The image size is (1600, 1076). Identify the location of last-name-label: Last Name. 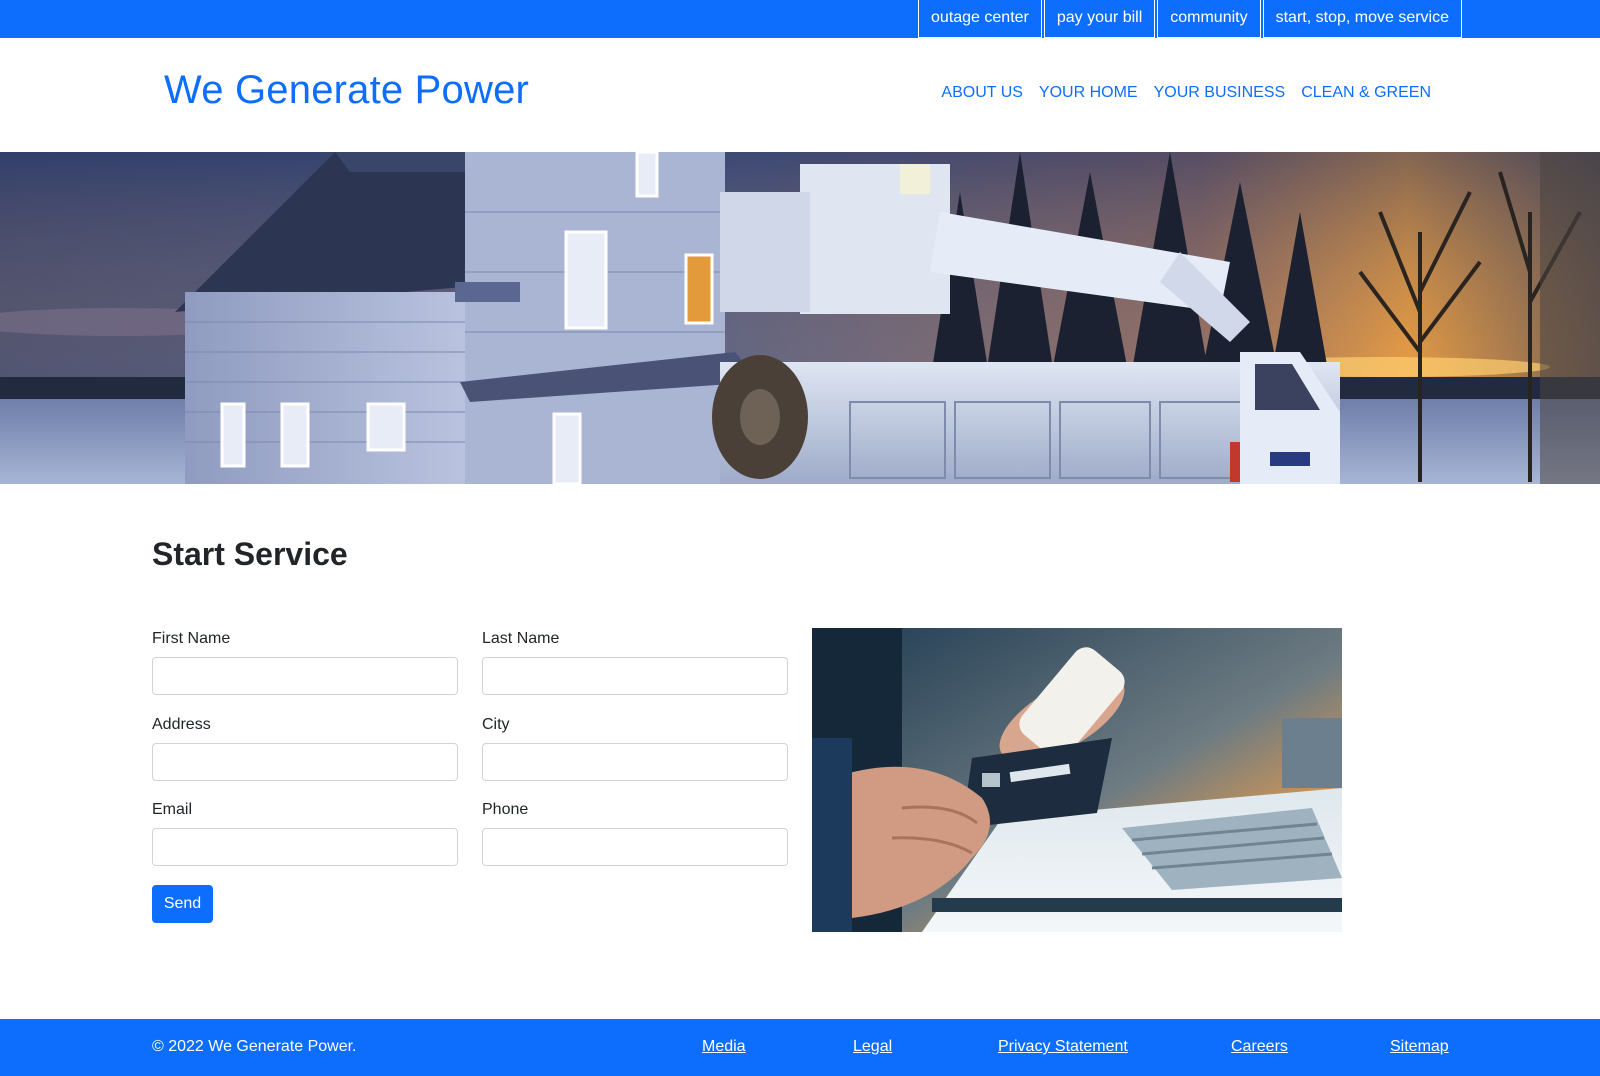
(521, 638).